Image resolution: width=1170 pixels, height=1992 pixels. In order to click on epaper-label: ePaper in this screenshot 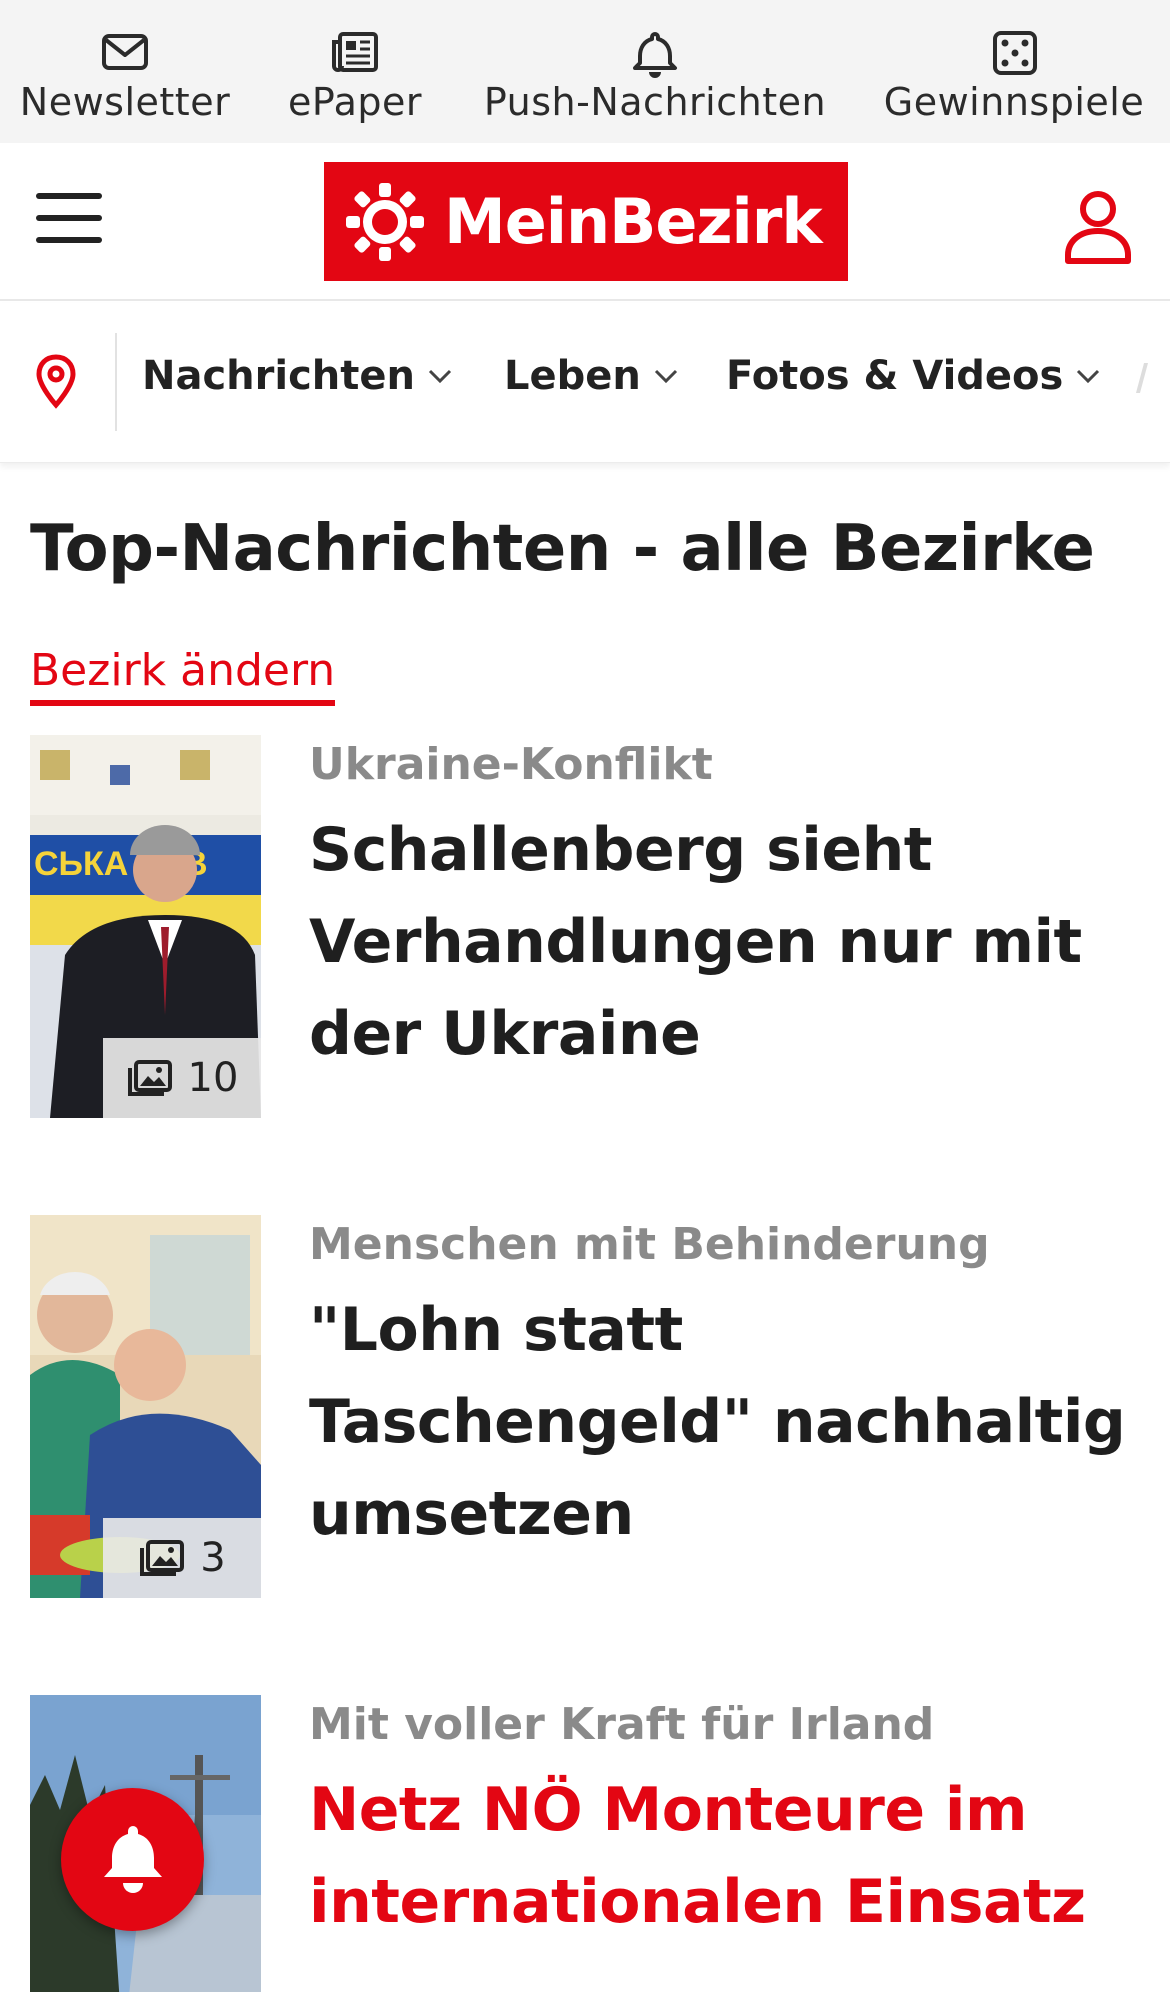, I will do `click(355, 102)`.